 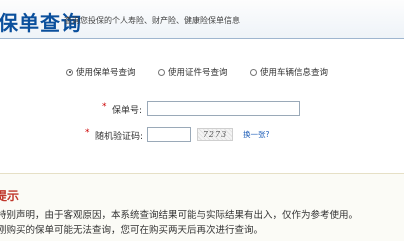 I want to click on radio-vehicle-info-label: 使用车辆信息查询, so click(x=294, y=73).